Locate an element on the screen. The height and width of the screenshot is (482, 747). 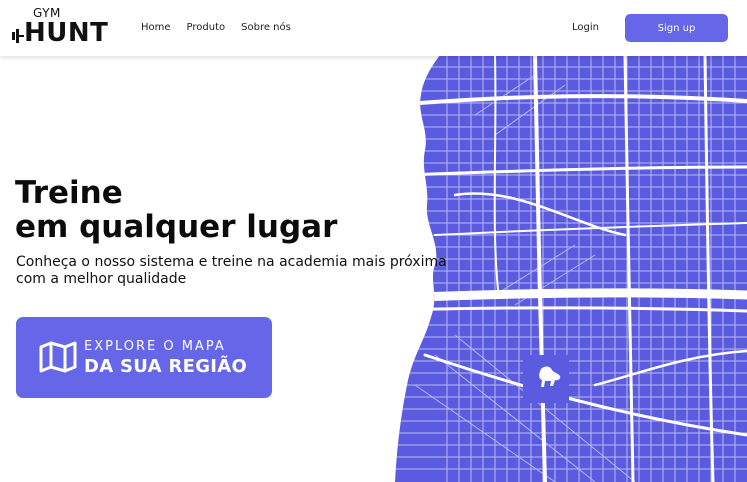
main-nav: Home Produto Sobre nós is located at coordinates (216, 28).